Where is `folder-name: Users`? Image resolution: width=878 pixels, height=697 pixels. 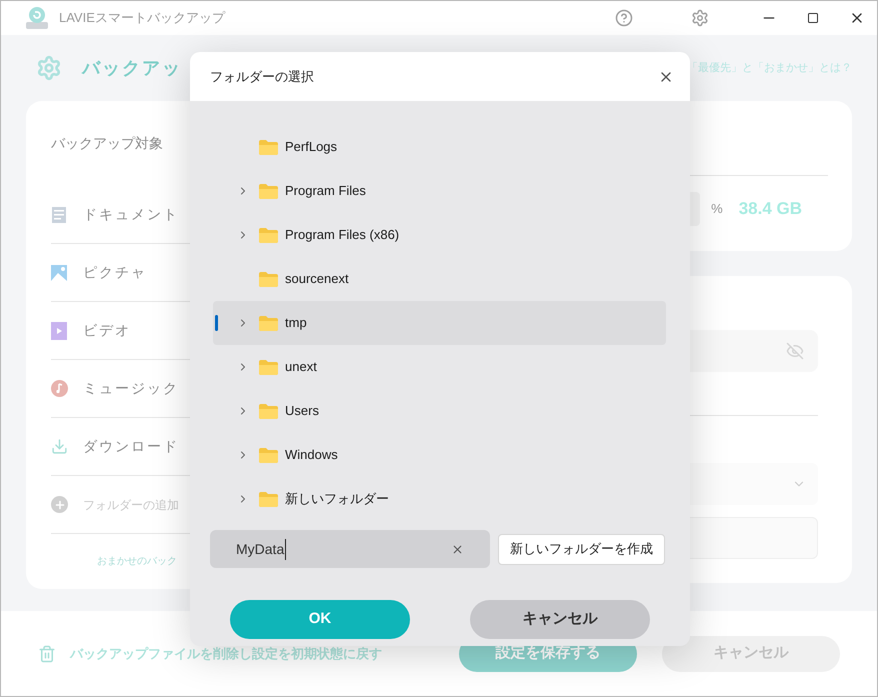 folder-name: Users is located at coordinates (302, 411).